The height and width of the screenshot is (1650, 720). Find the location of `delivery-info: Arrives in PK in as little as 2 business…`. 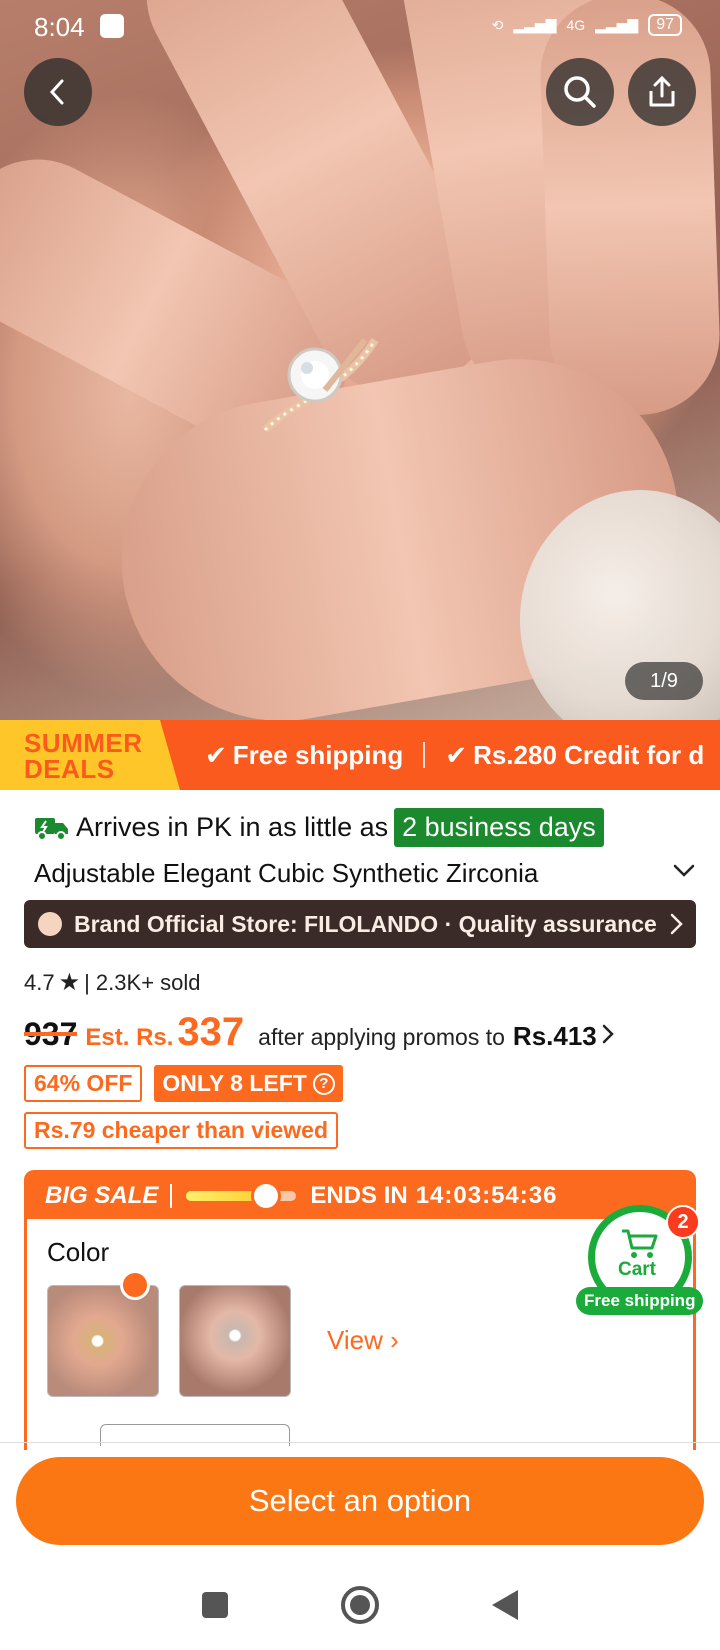

delivery-info: Arrives in PK in as little as 2 business… is located at coordinates (319, 827).